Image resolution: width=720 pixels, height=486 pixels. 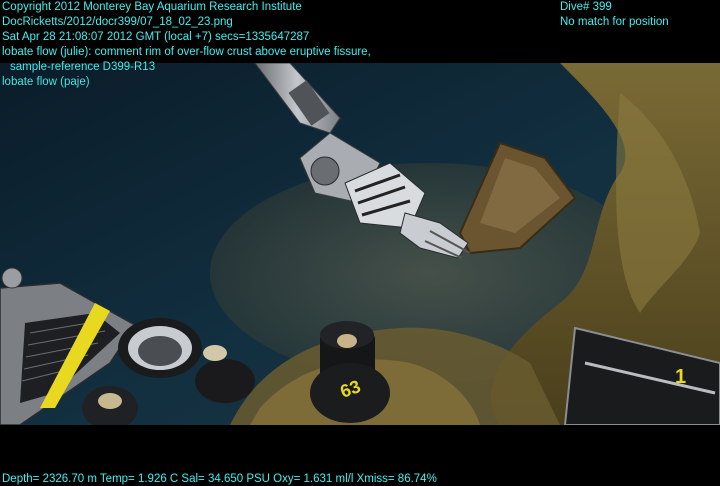 What do you see at coordinates (586, 7) in the screenshot?
I see `dive-number: Dive# 399` at bounding box center [586, 7].